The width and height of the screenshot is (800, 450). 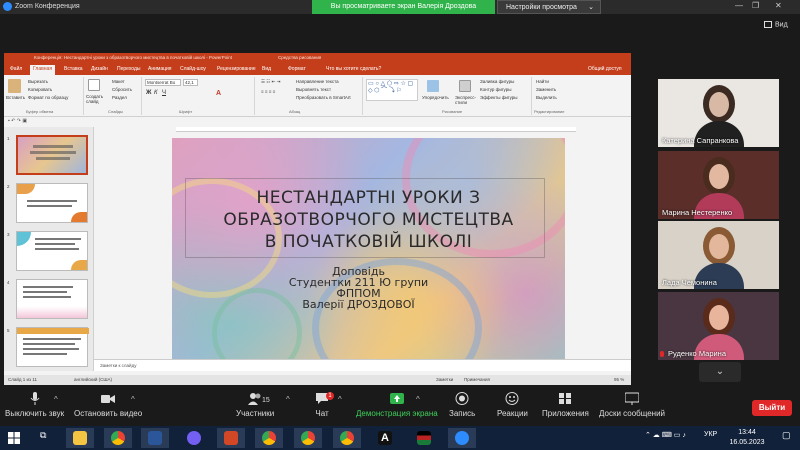 I want to click on notes-toggle: Заметки, so click(x=444, y=379).